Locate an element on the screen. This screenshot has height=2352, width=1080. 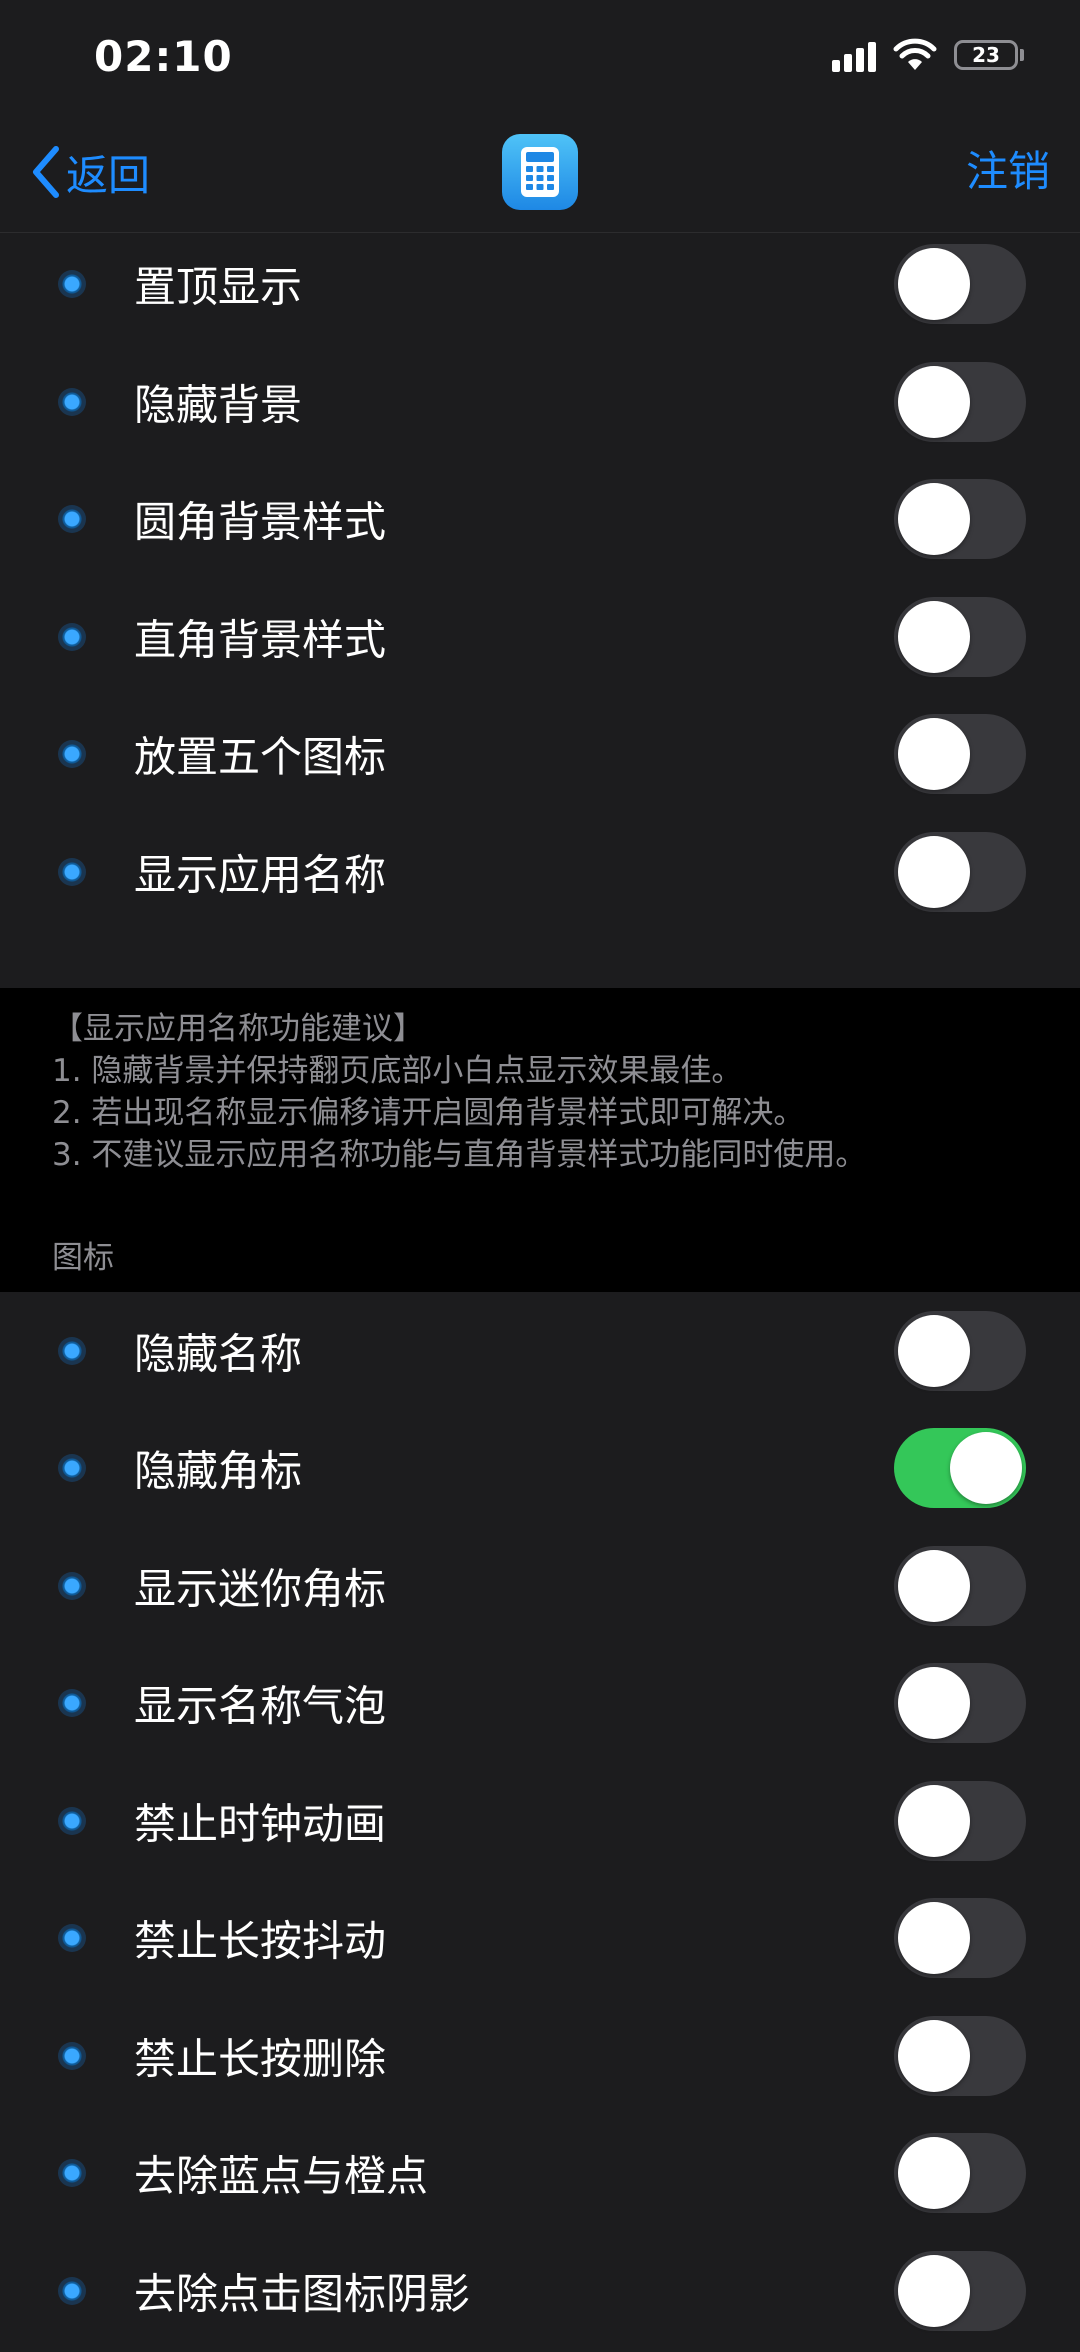
show-app-name-toggle is located at coordinates (960, 871).